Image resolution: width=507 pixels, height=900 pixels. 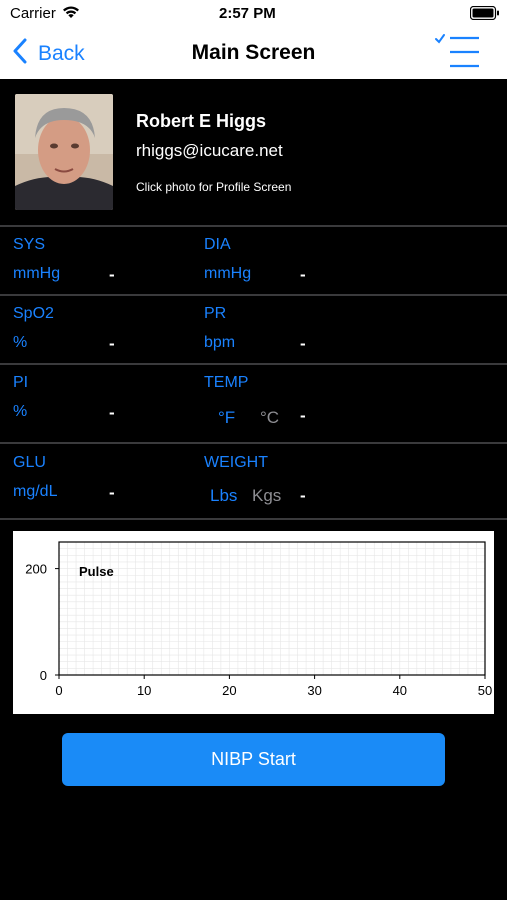 I want to click on weight-unit-lbs-toggle: Lbs, so click(x=223, y=496).